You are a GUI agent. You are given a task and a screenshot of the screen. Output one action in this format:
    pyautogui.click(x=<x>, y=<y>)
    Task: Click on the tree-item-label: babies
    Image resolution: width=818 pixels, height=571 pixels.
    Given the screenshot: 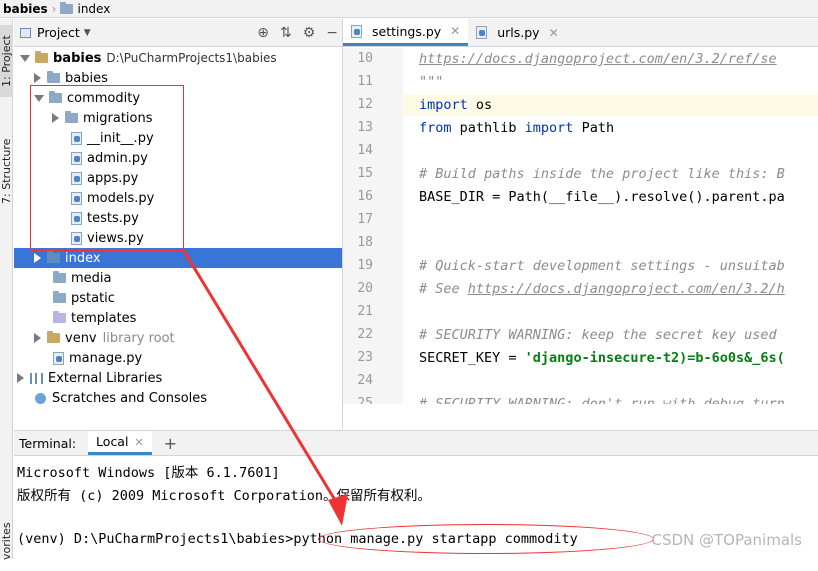 What is the action you would take?
    pyautogui.click(x=86, y=78)
    